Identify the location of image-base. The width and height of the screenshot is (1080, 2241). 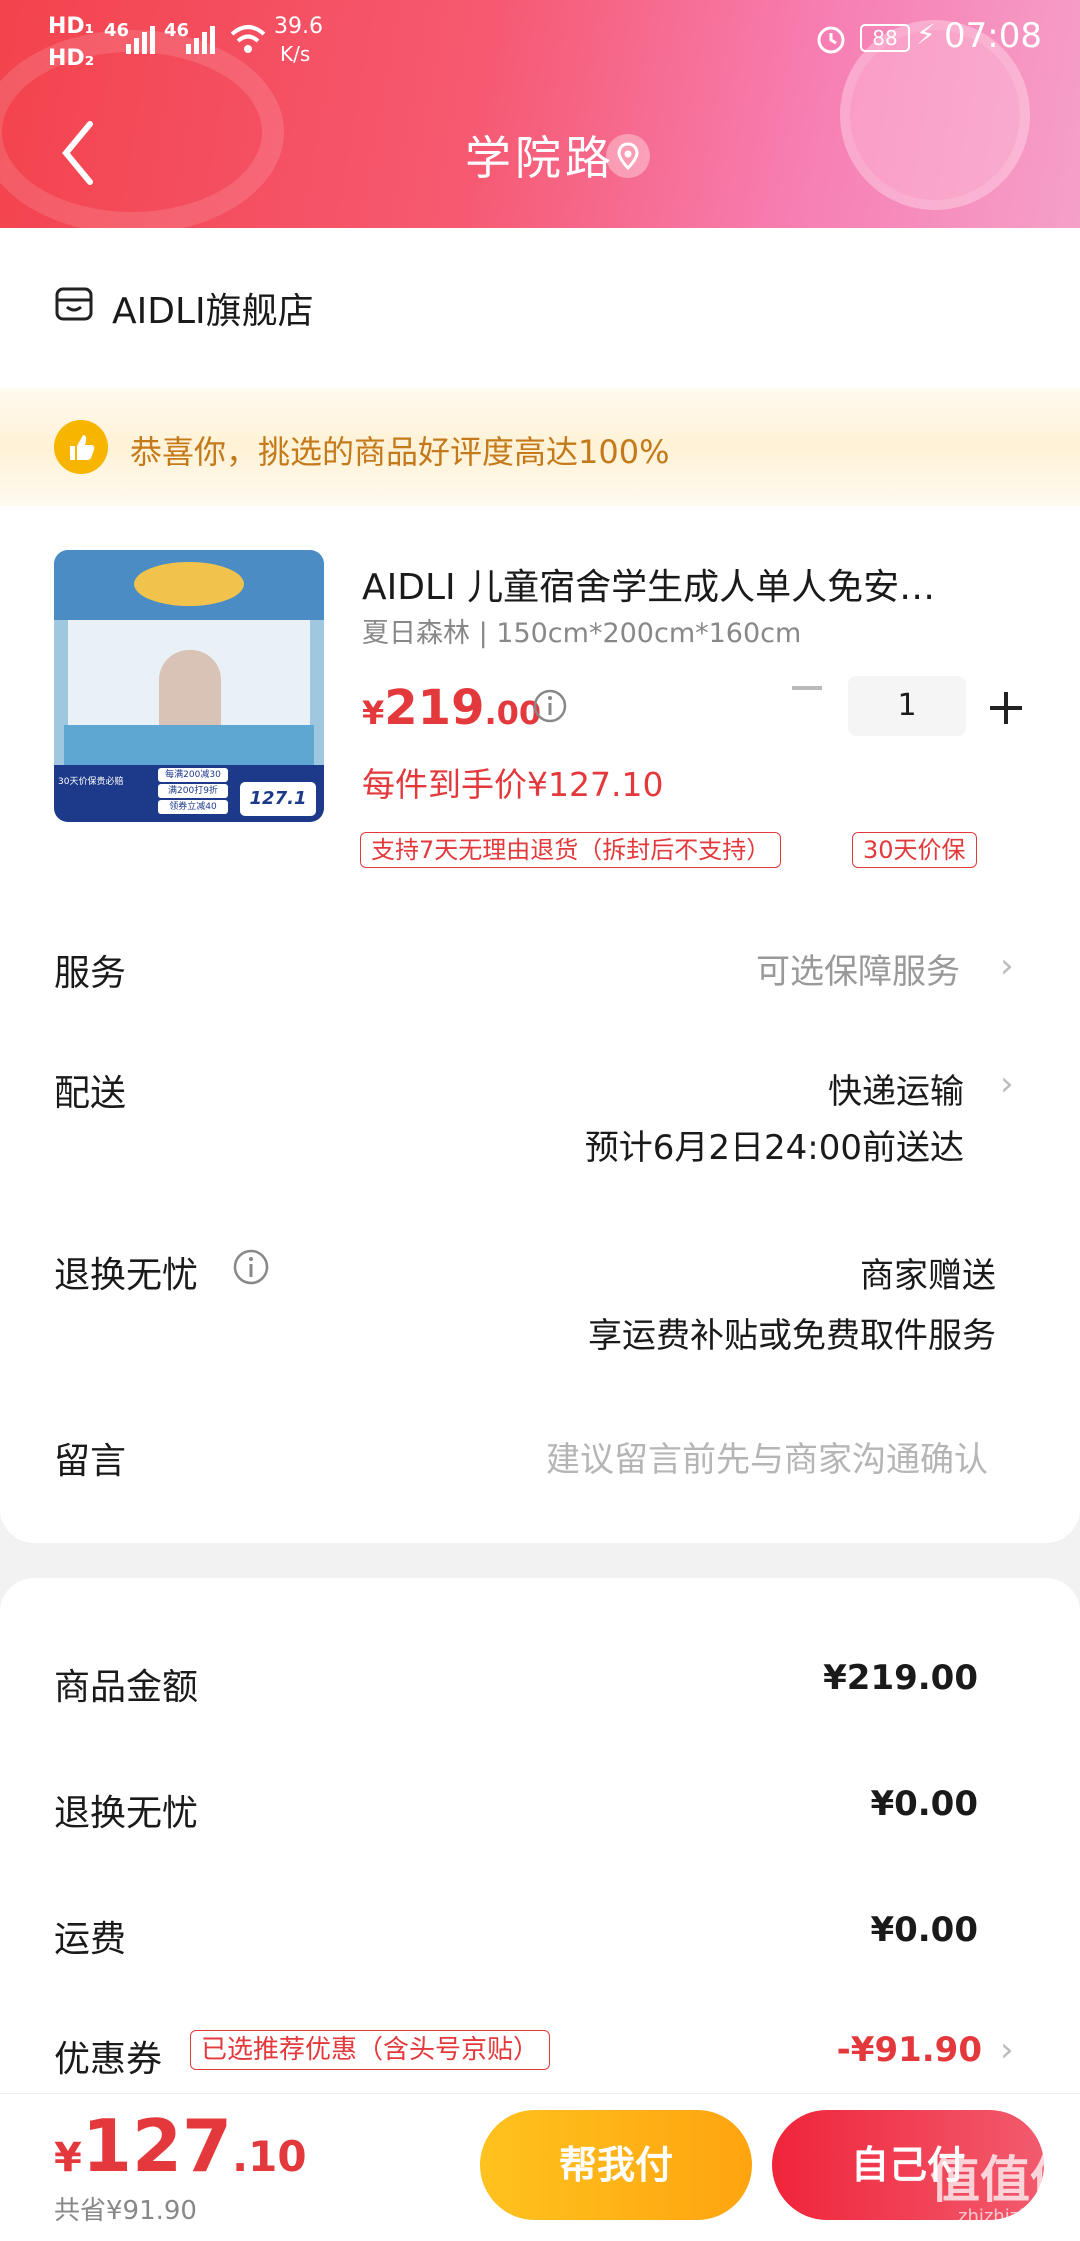
(189, 745).